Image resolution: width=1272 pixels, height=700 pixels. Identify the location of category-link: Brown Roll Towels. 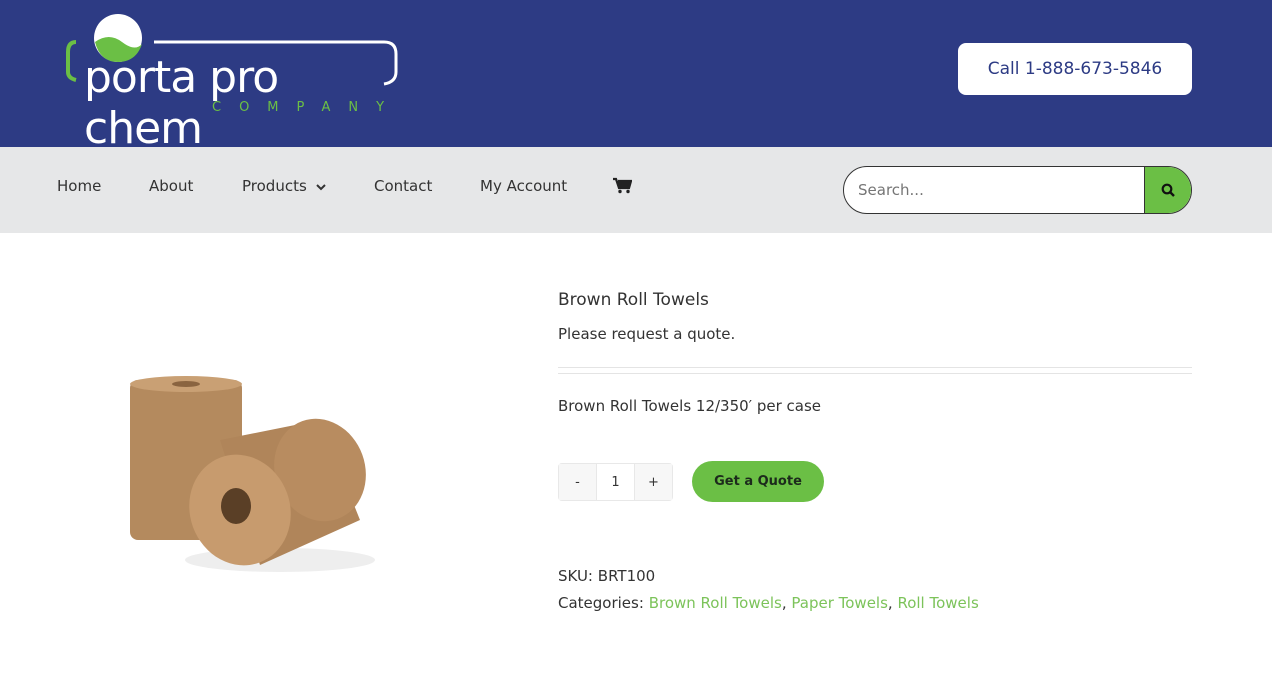
(715, 603).